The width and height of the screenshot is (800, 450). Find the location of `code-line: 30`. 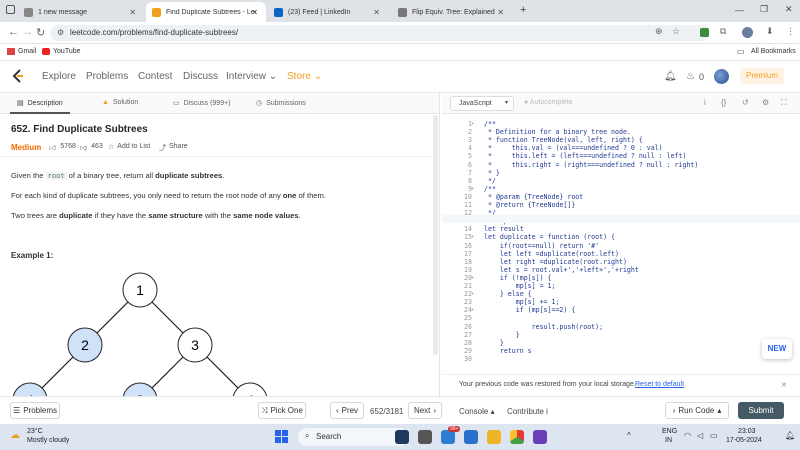

code-line: 30 is located at coordinates (617, 359).